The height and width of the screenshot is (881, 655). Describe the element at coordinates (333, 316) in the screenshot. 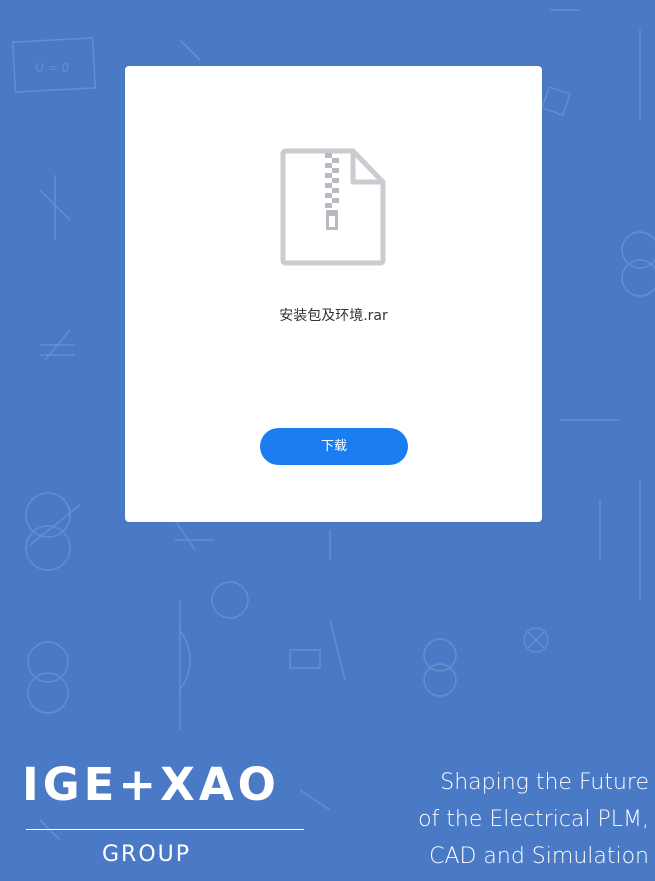

I see `file-name: 安装包及环境.rar` at that location.